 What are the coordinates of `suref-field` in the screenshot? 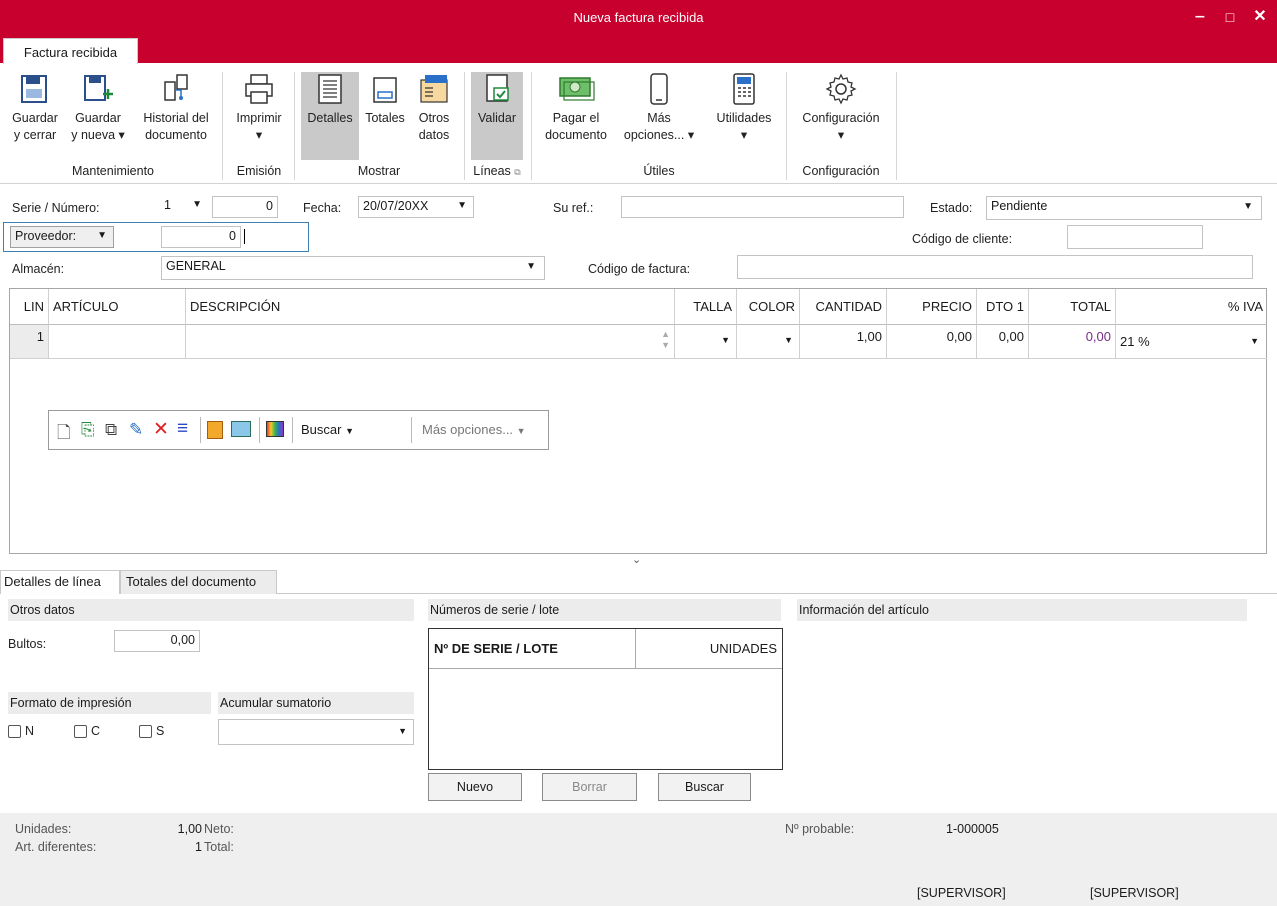 It's located at (762, 207).